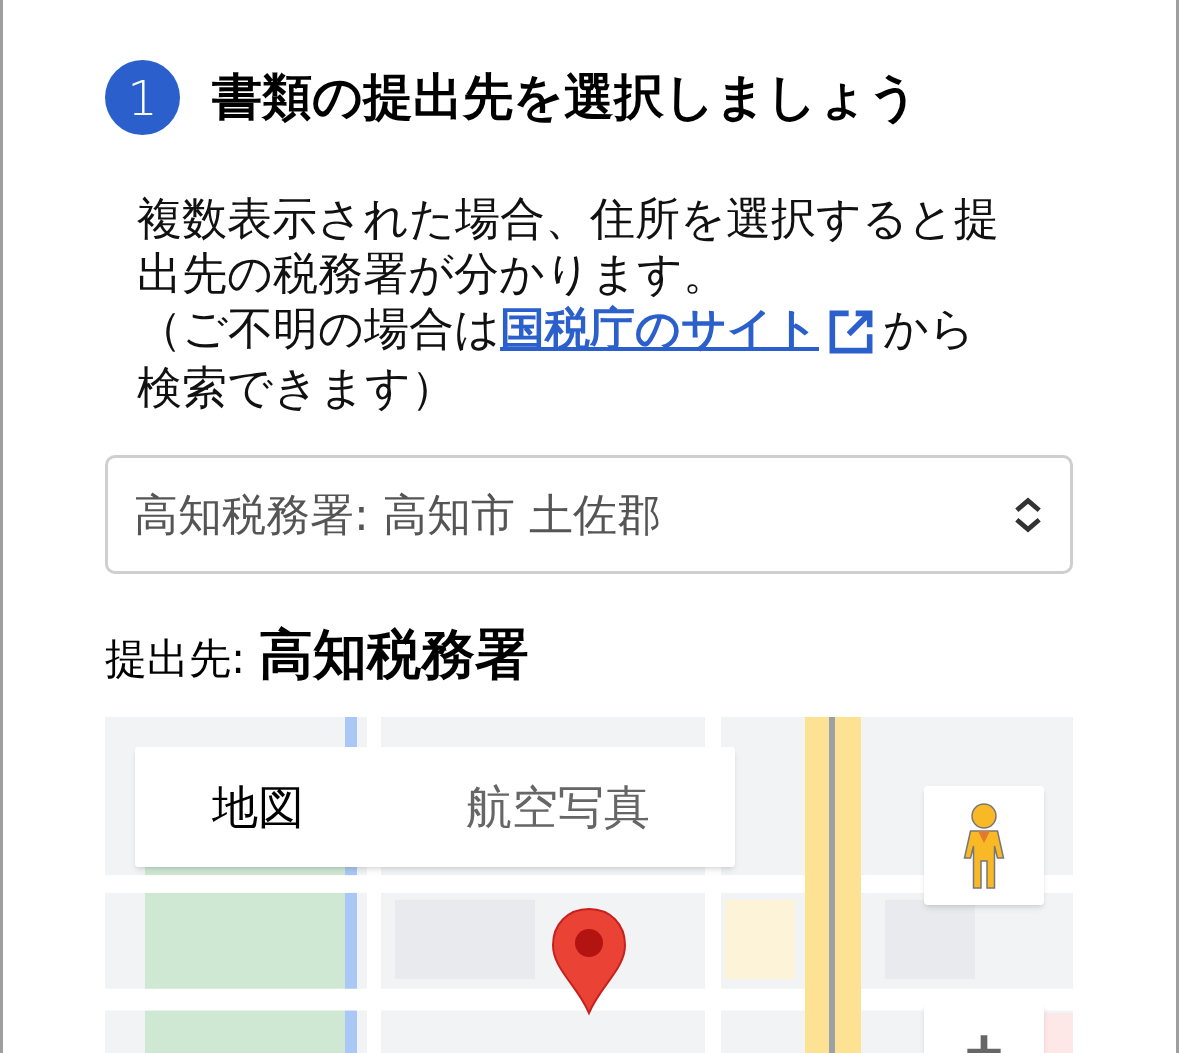 Image resolution: width=1179 pixels, height=1053 pixels. Describe the element at coordinates (257, 807) in the screenshot. I see `map-type-tab: 地図` at that location.